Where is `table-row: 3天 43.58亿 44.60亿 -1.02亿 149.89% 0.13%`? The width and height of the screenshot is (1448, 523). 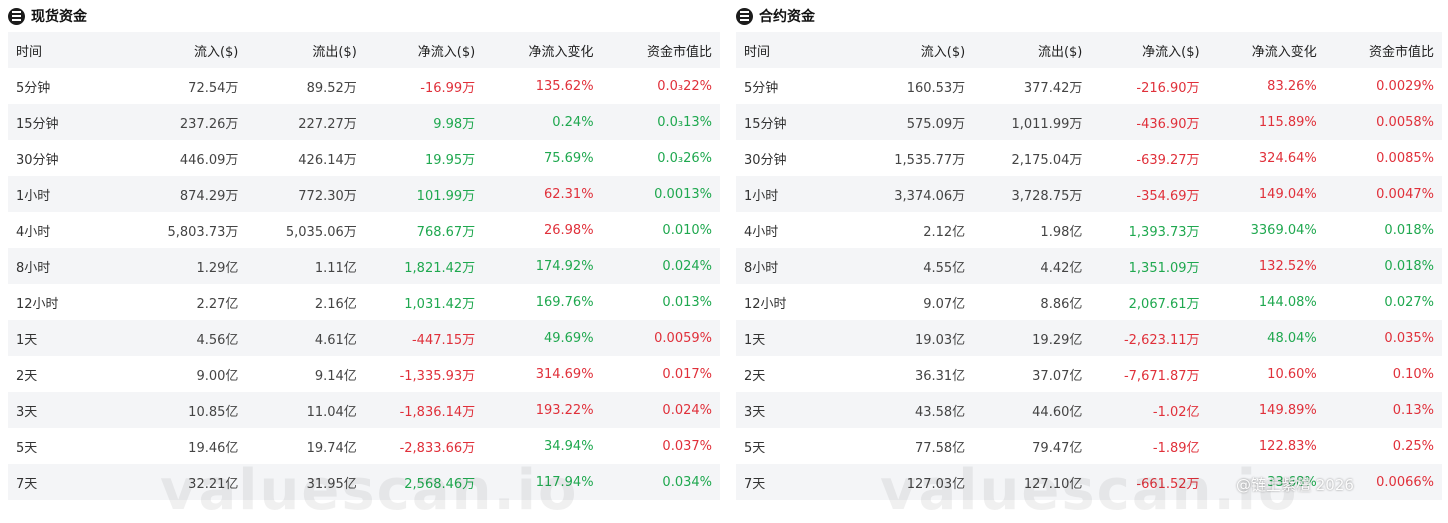 table-row: 3天 43.58亿 44.60亿 -1.02亿 149.89% 0.13% is located at coordinates (1089, 410).